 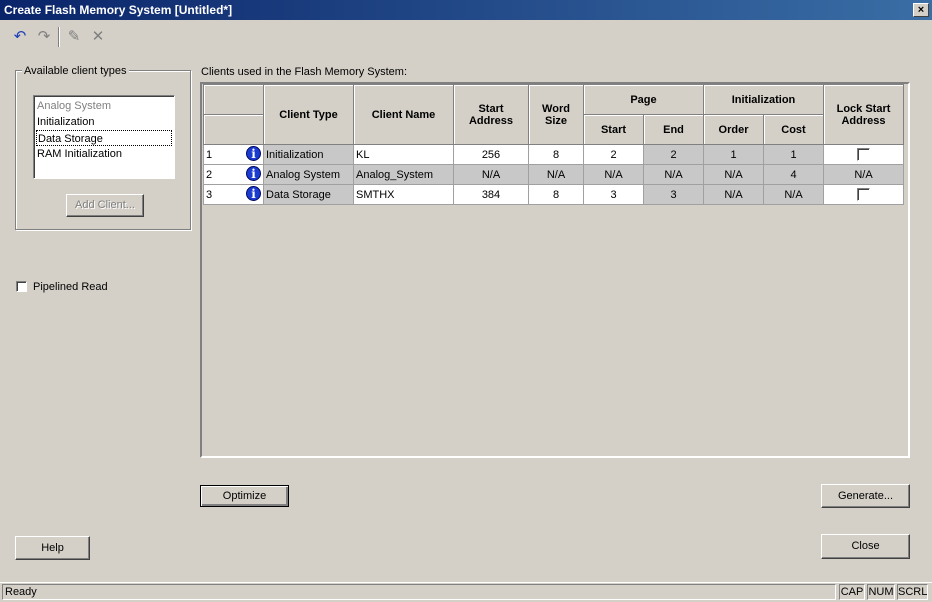 What do you see at coordinates (403, 194) in the screenshot?
I see `client-name-cell: SMTHX` at bounding box center [403, 194].